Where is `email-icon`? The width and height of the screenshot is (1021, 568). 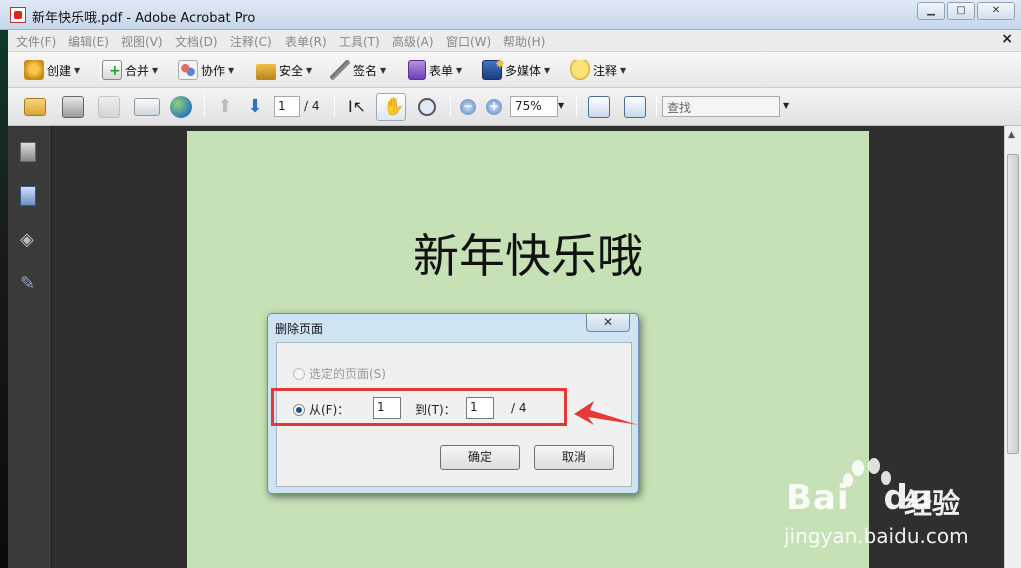 email-icon is located at coordinates (147, 107).